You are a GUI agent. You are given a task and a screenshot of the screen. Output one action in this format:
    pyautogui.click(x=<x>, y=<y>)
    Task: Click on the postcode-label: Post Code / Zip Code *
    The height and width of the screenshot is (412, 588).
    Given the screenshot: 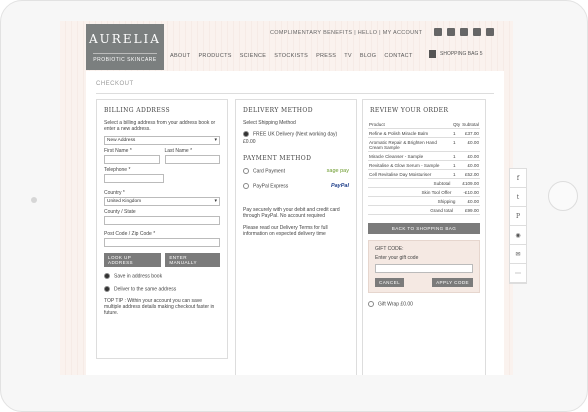 What is the action you would take?
    pyautogui.click(x=130, y=234)
    